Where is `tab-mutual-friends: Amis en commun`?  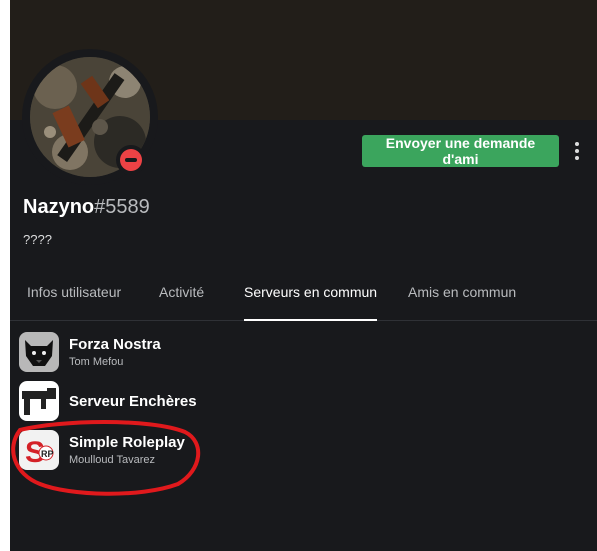 tab-mutual-friends: Amis en commun is located at coordinates (462, 301).